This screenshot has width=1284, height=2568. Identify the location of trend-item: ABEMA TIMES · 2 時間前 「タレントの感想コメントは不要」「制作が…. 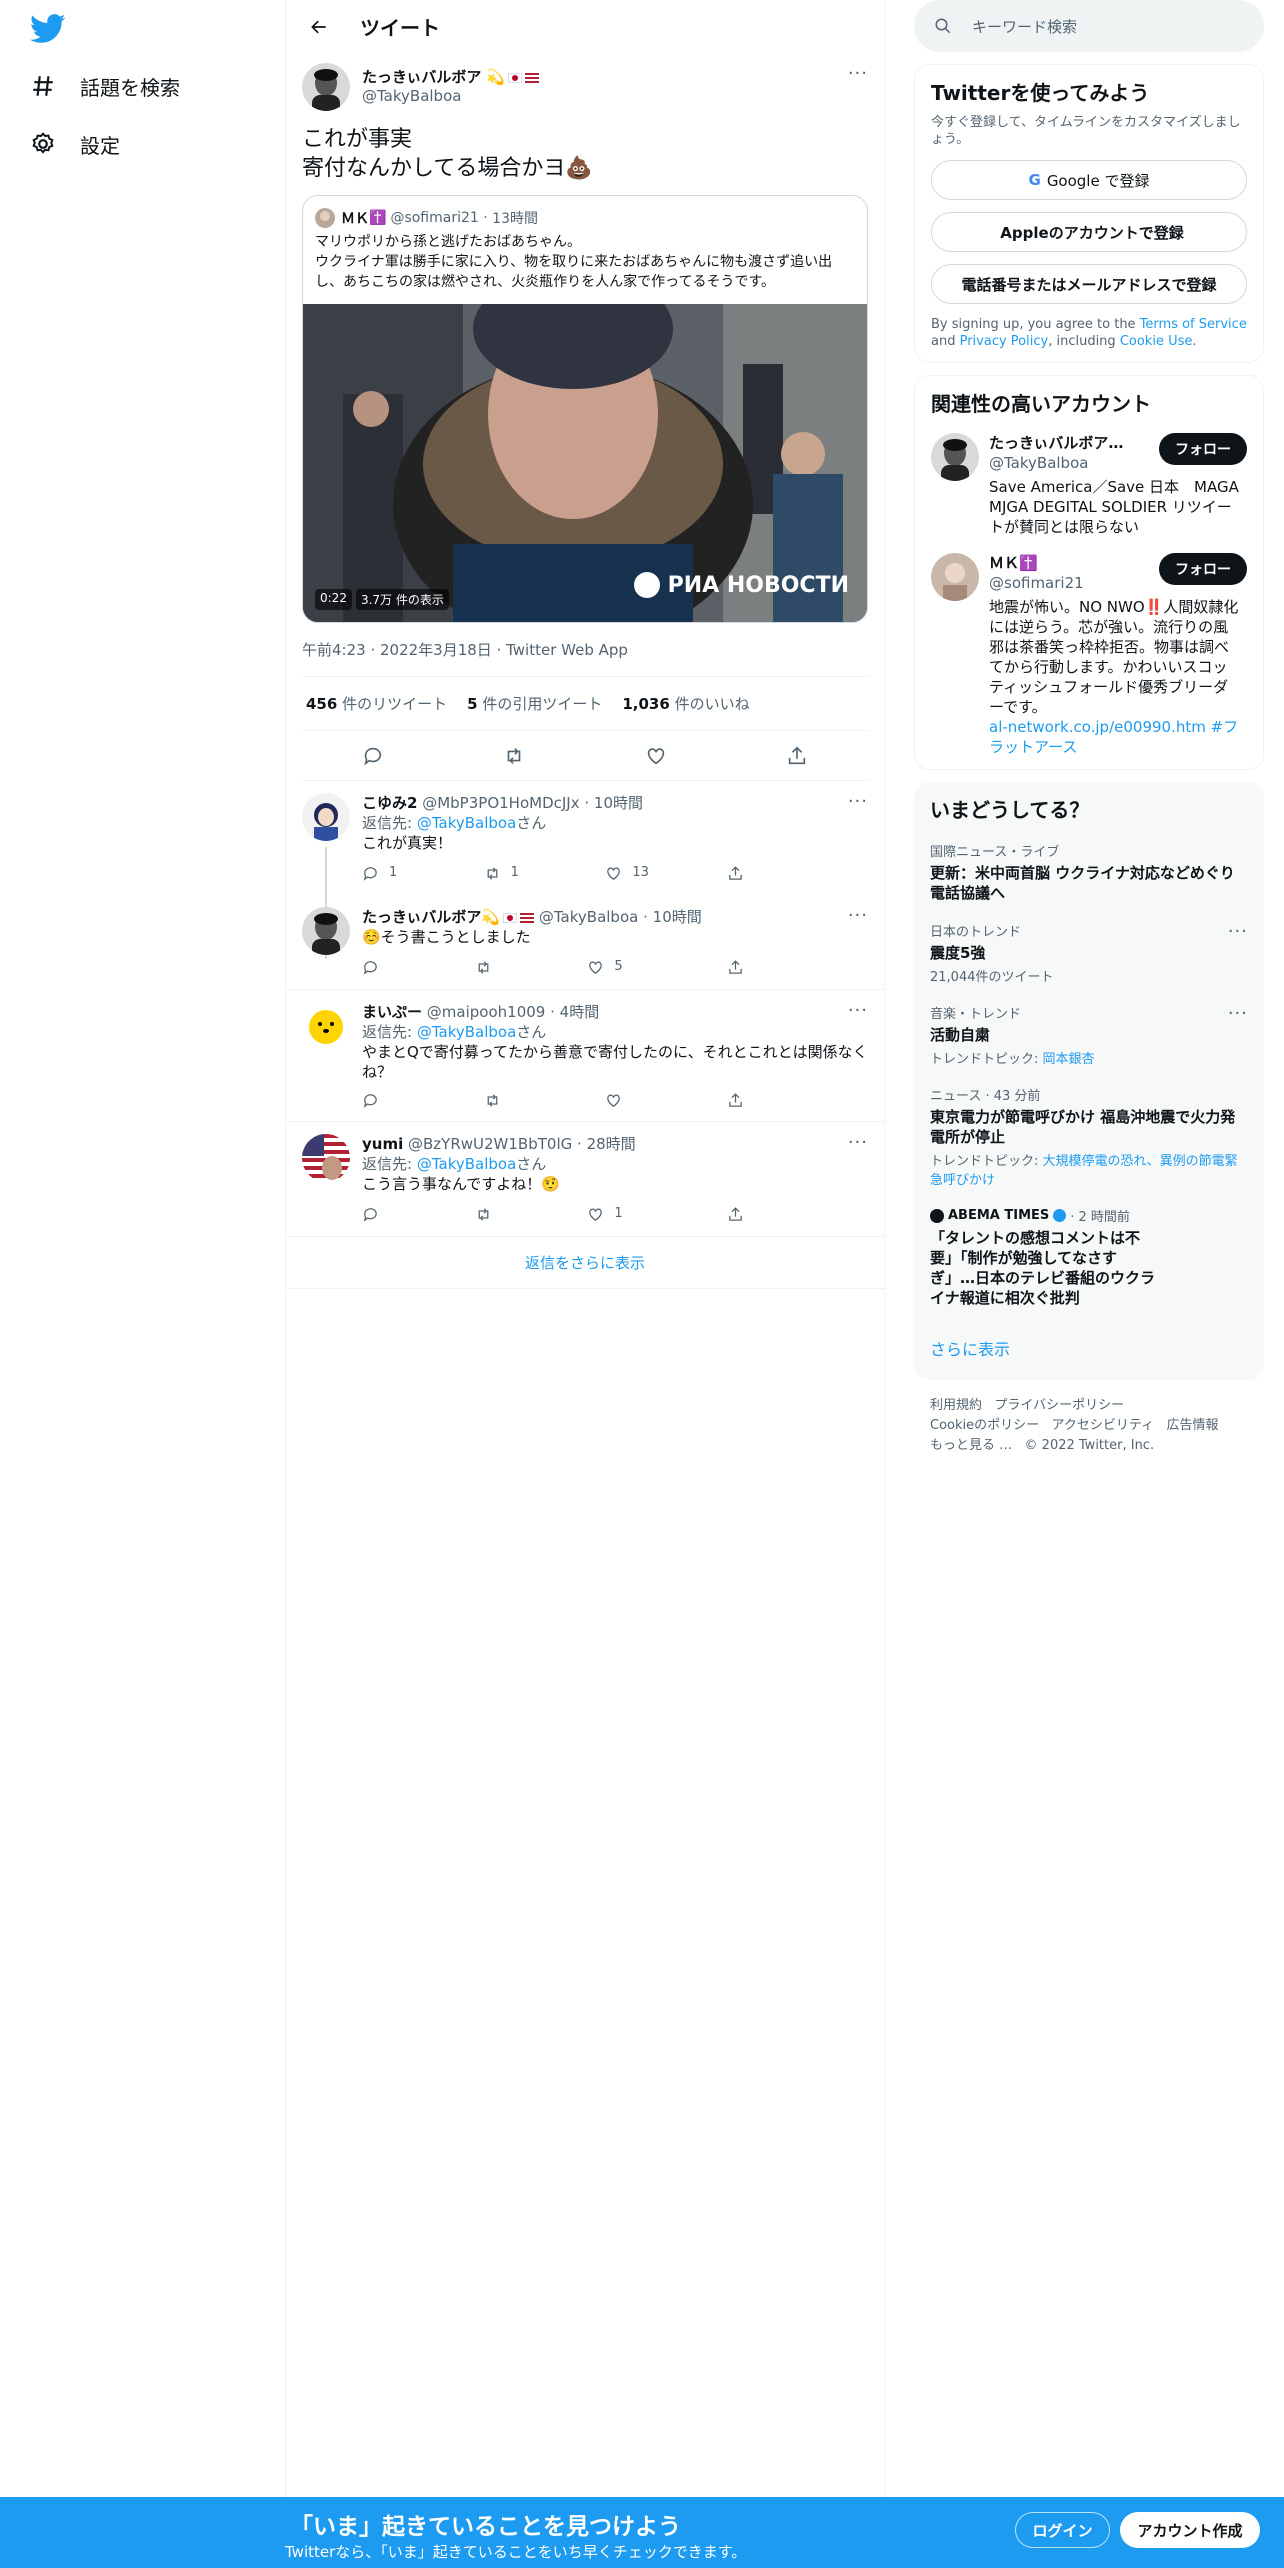
(1089, 1257).